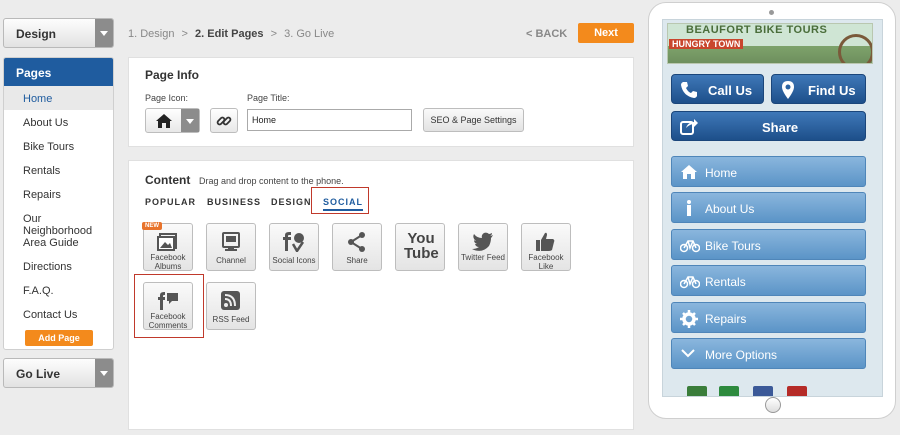 The width and height of the screenshot is (900, 435). What do you see at coordinates (170, 202) in the screenshot?
I see `tab-popular: POPULAR` at bounding box center [170, 202].